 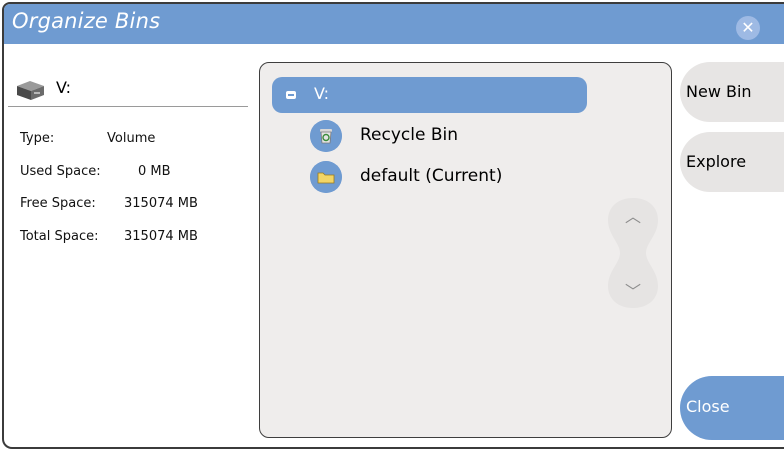 What do you see at coordinates (291, 95) in the screenshot?
I see `collapse-minus-icon` at bounding box center [291, 95].